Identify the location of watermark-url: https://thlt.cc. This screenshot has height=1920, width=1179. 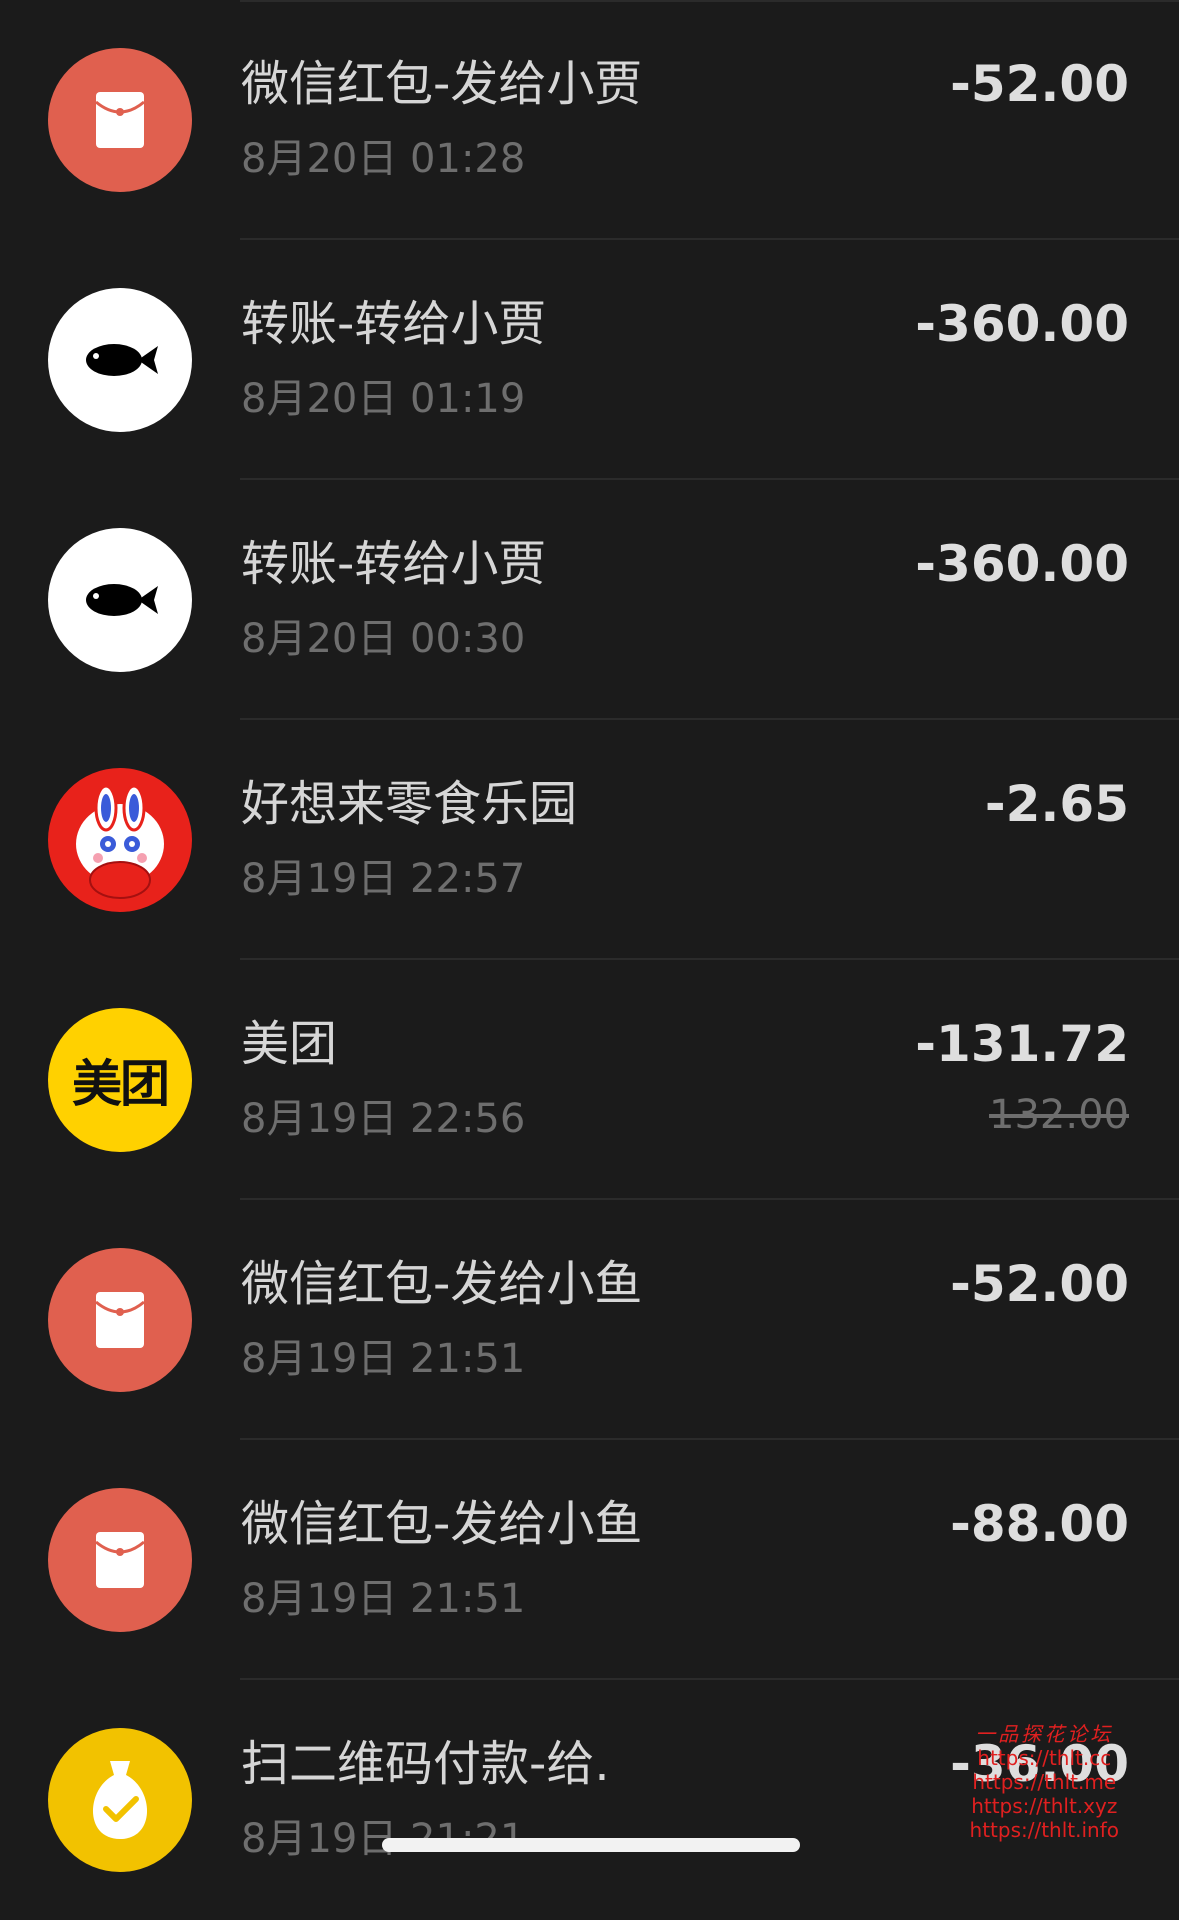
(1044, 1758).